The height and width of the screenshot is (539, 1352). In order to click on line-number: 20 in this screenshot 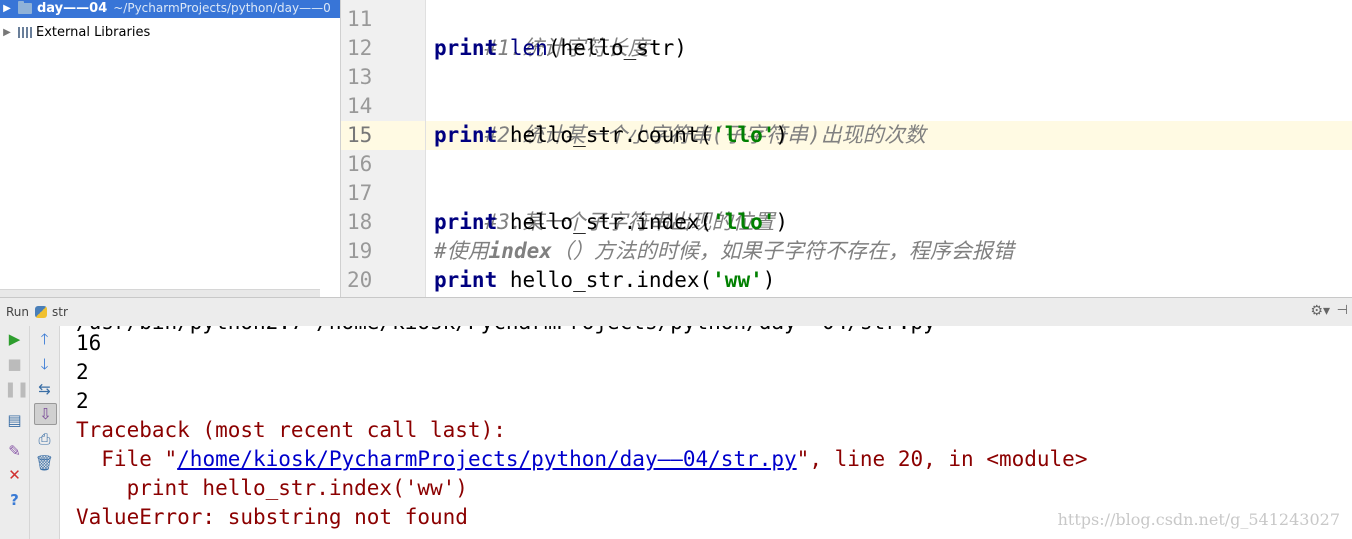, I will do `click(360, 280)`.